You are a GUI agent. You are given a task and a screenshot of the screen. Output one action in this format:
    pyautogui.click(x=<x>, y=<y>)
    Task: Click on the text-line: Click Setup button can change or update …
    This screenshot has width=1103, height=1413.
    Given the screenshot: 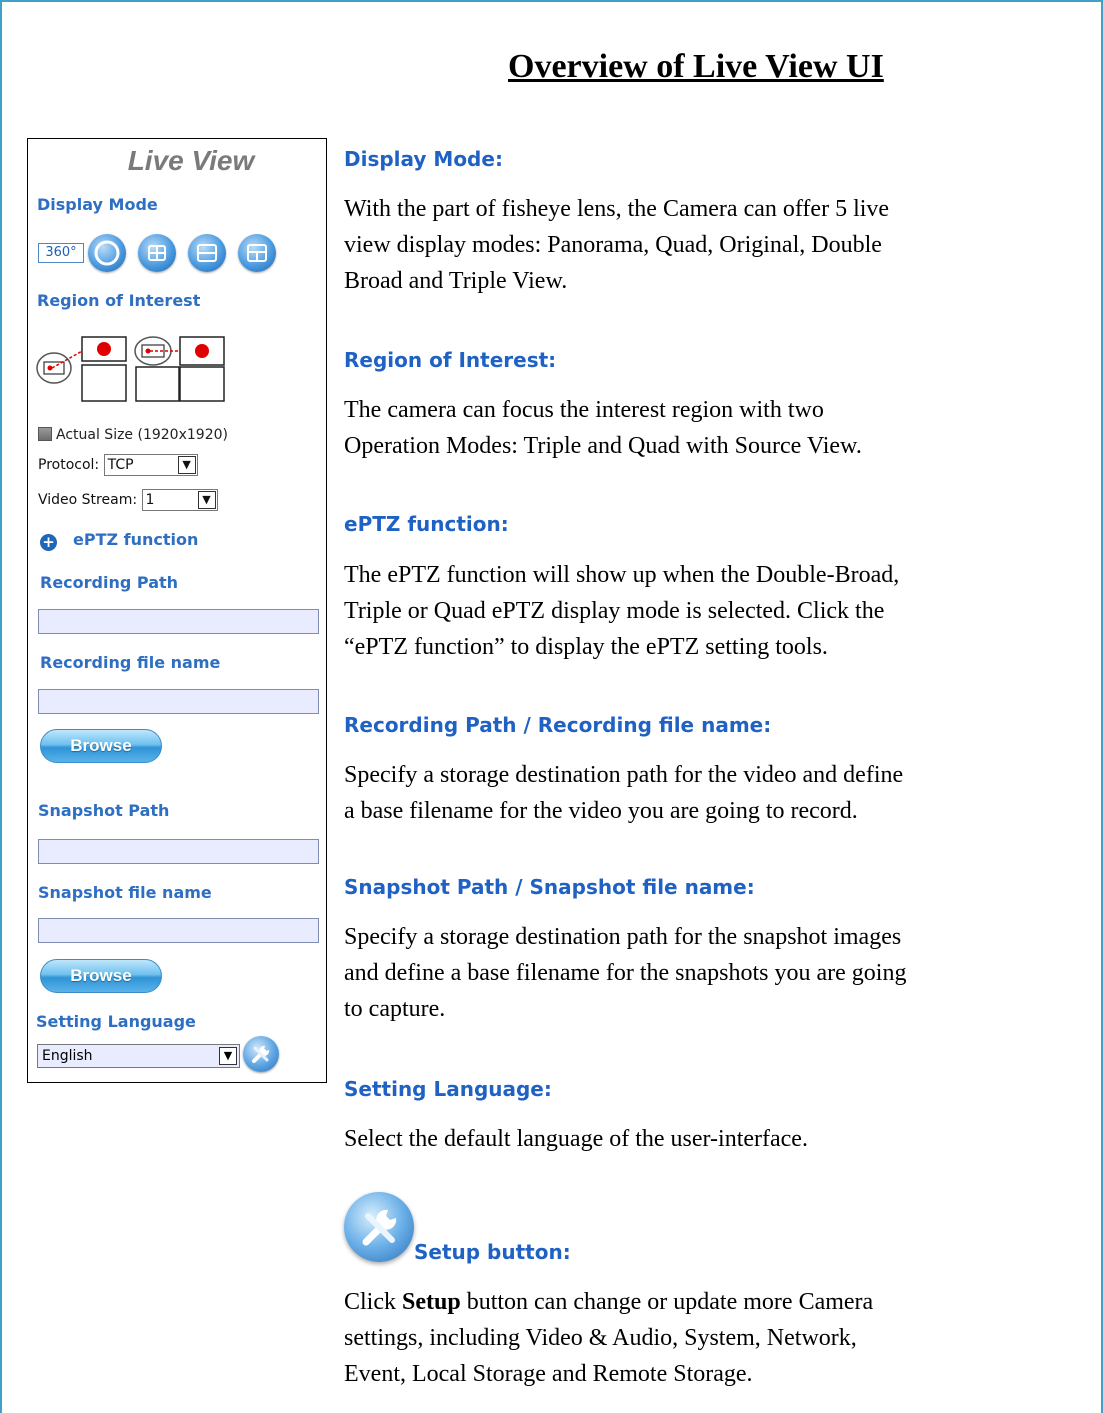 What is the action you would take?
    pyautogui.click(x=714, y=1302)
    